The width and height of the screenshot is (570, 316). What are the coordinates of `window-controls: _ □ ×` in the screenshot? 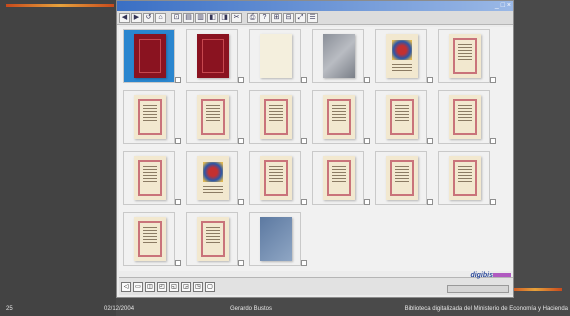 It's located at (503, 6).